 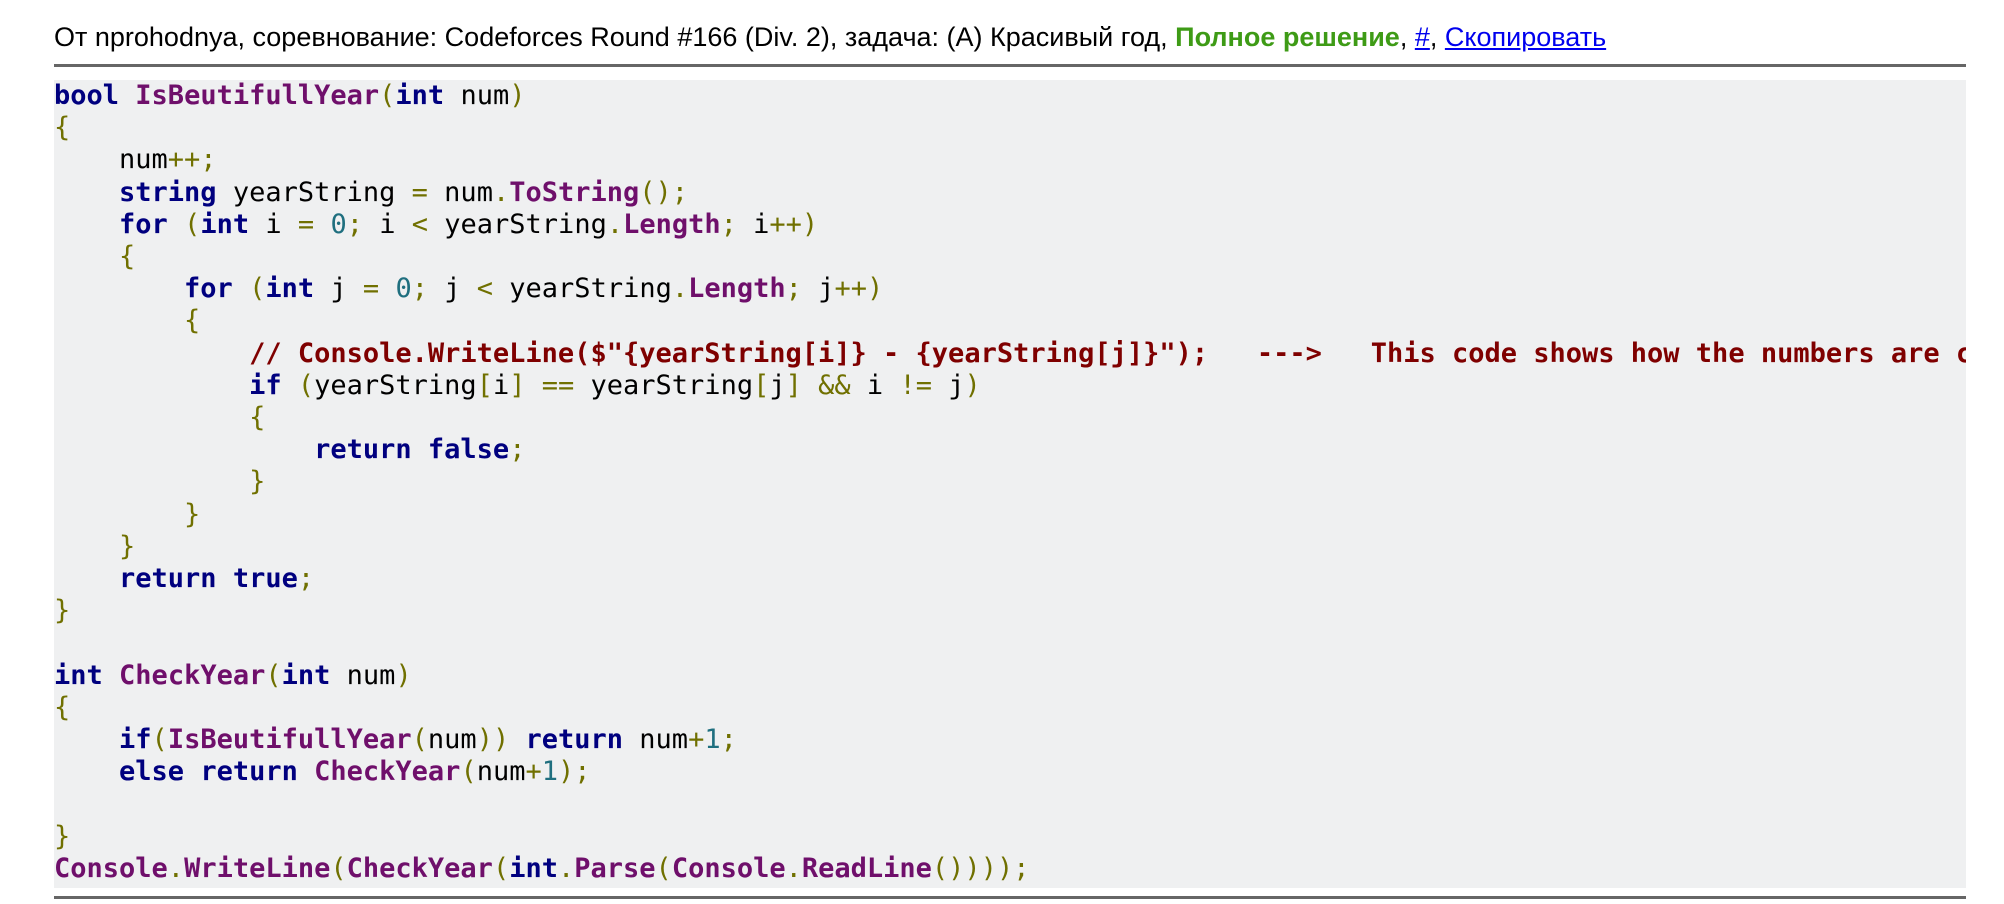 What do you see at coordinates (1010, 65) in the screenshot?
I see `top-divider` at bounding box center [1010, 65].